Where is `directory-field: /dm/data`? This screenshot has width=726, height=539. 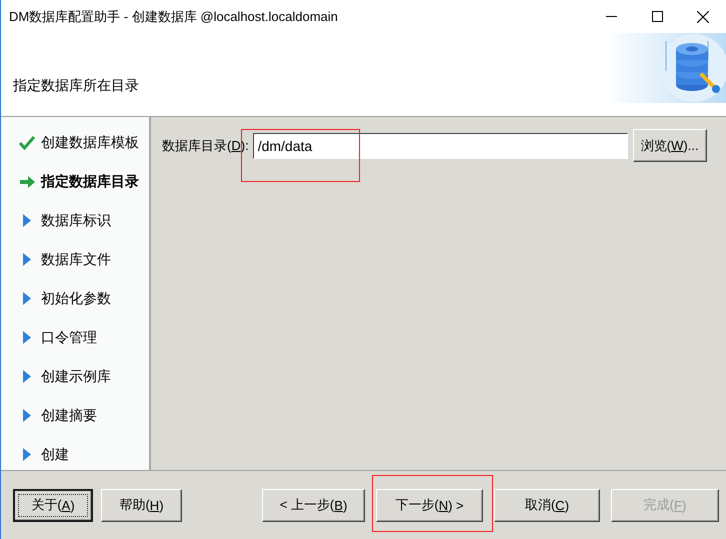
directory-field: /dm/data is located at coordinates (440, 145).